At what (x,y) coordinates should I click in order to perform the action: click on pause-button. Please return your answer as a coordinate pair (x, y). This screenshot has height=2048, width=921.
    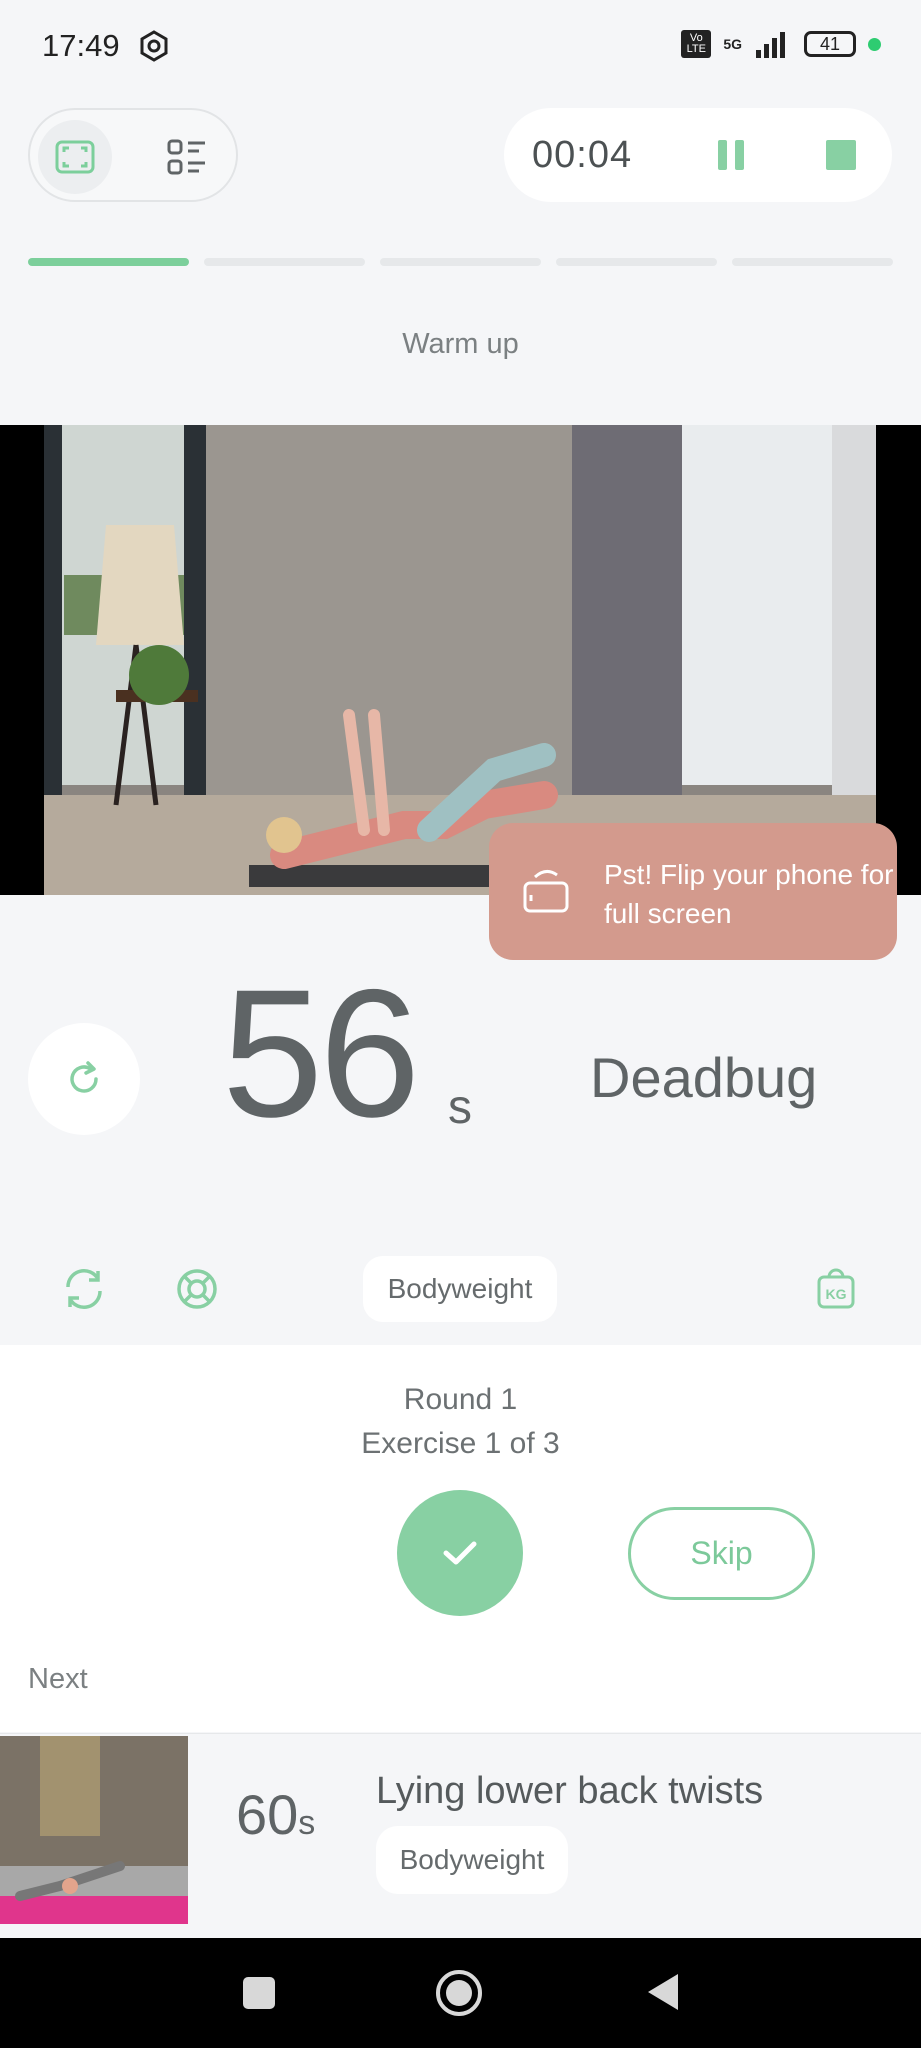
    Looking at the image, I should click on (731, 155).